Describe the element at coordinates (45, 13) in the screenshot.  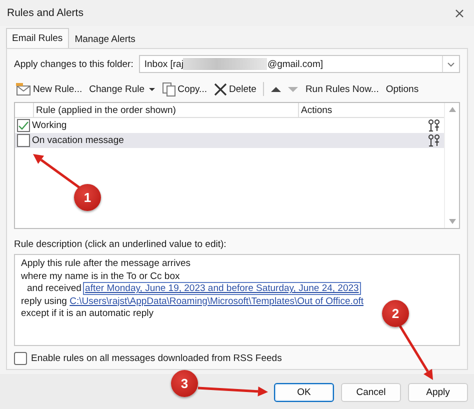
I see `window-title: Rules and Alerts` at that location.